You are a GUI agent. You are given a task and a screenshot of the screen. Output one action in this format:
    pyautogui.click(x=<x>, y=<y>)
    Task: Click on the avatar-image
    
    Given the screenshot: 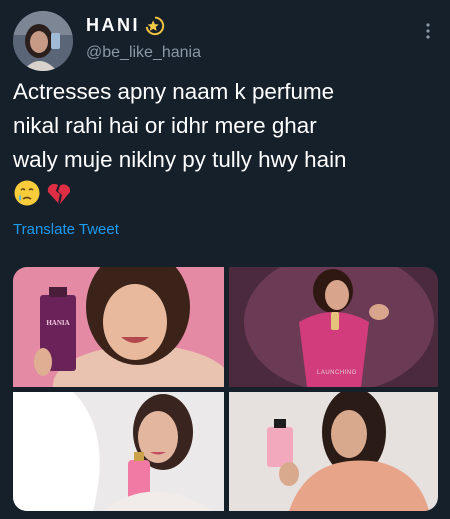 What is the action you would take?
    pyautogui.click(x=43, y=41)
    